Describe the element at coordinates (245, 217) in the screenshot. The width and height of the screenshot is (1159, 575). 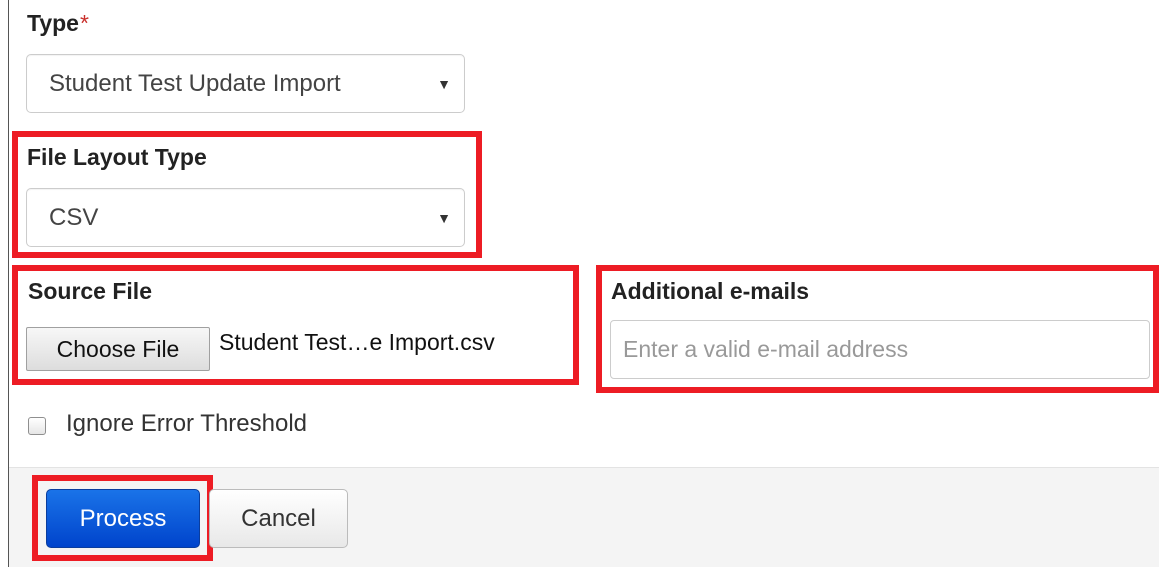
I see `file-layout-type-select: CSV ▼` at that location.